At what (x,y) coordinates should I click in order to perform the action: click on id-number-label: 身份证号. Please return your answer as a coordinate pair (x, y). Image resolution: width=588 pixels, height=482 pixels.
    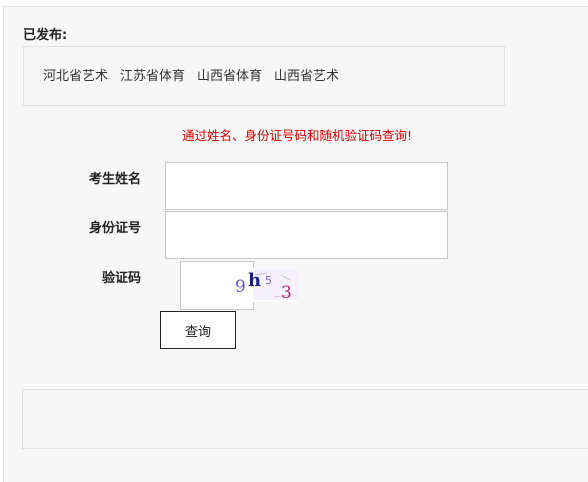
    Looking at the image, I should click on (115, 228).